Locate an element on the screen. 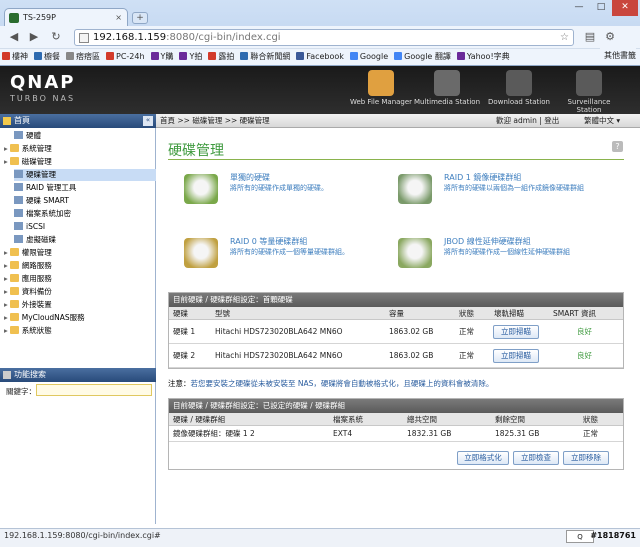  bookmark-label: 聯合新聞網 is located at coordinates (270, 56).